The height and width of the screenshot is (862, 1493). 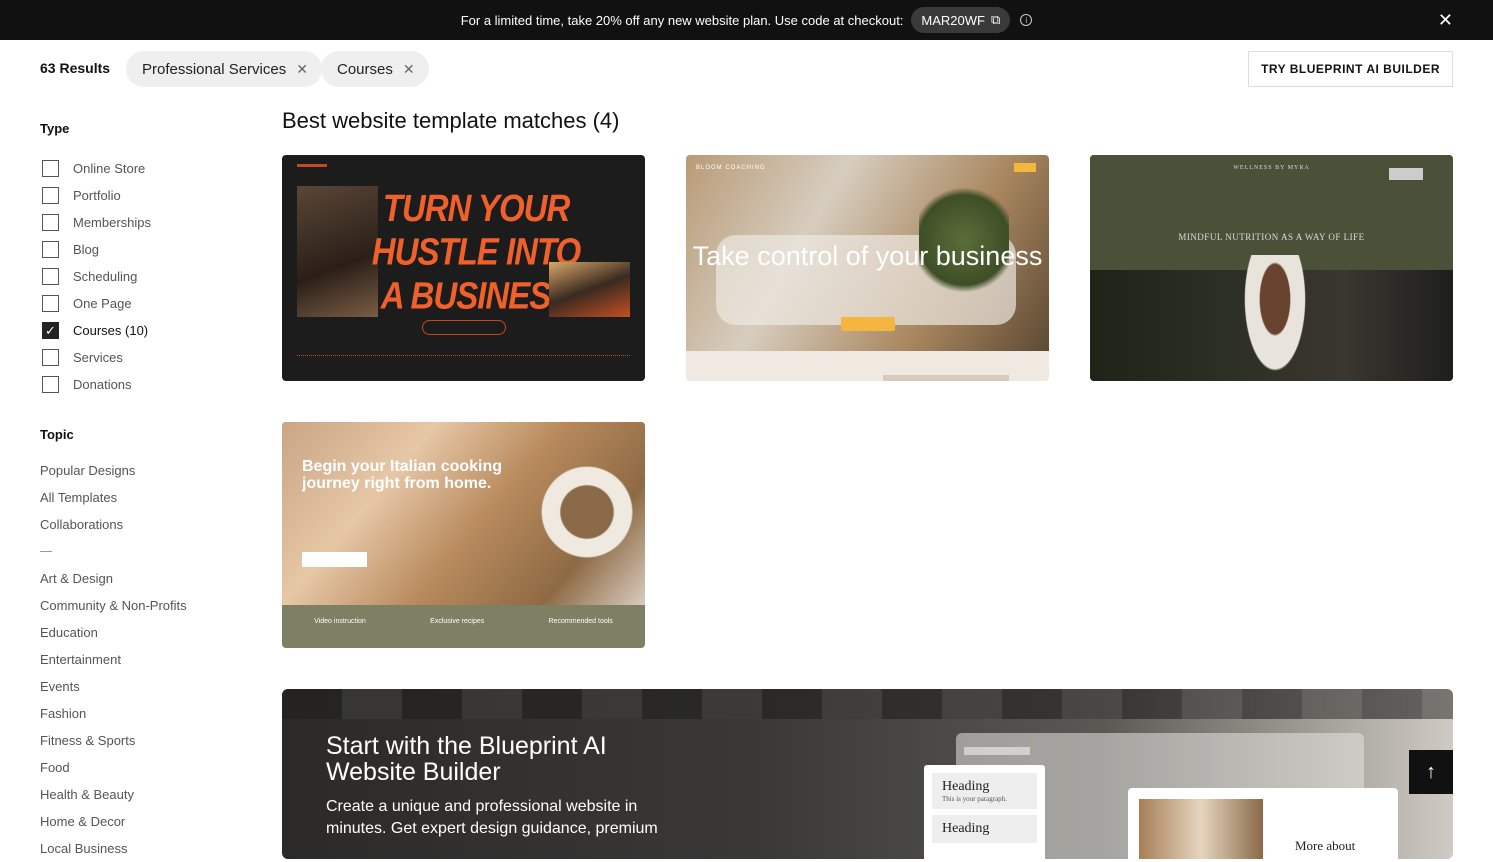 What do you see at coordinates (312, 165) in the screenshot?
I see `template-logo` at bounding box center [312, 165].